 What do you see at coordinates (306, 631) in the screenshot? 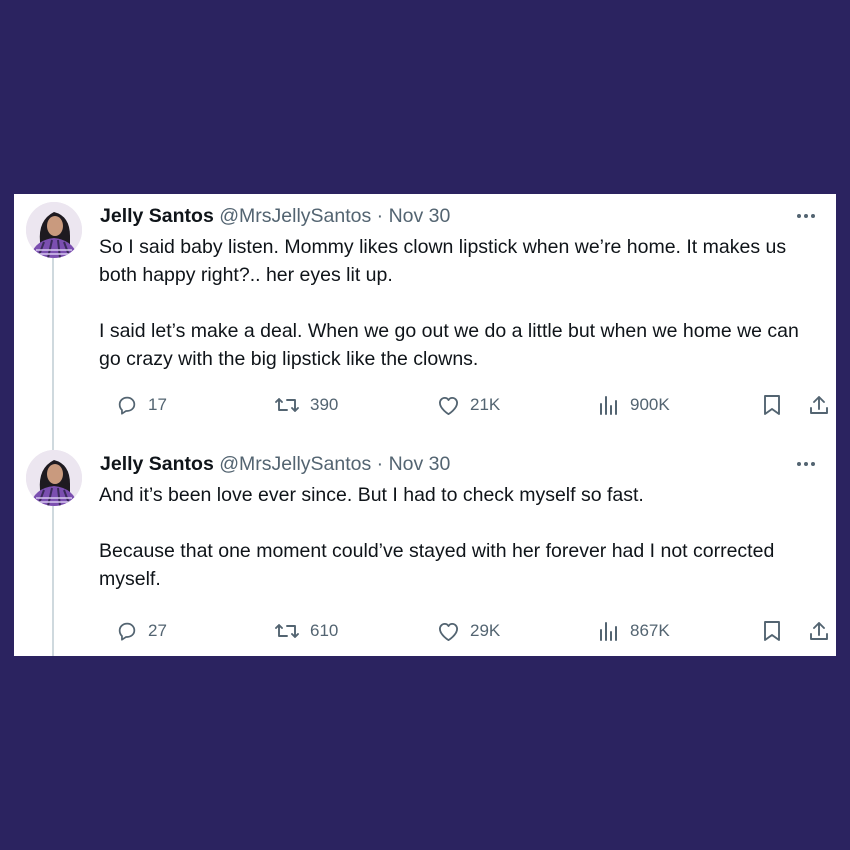
I see `retweet-button: 610` at bounding box center [306, 631].